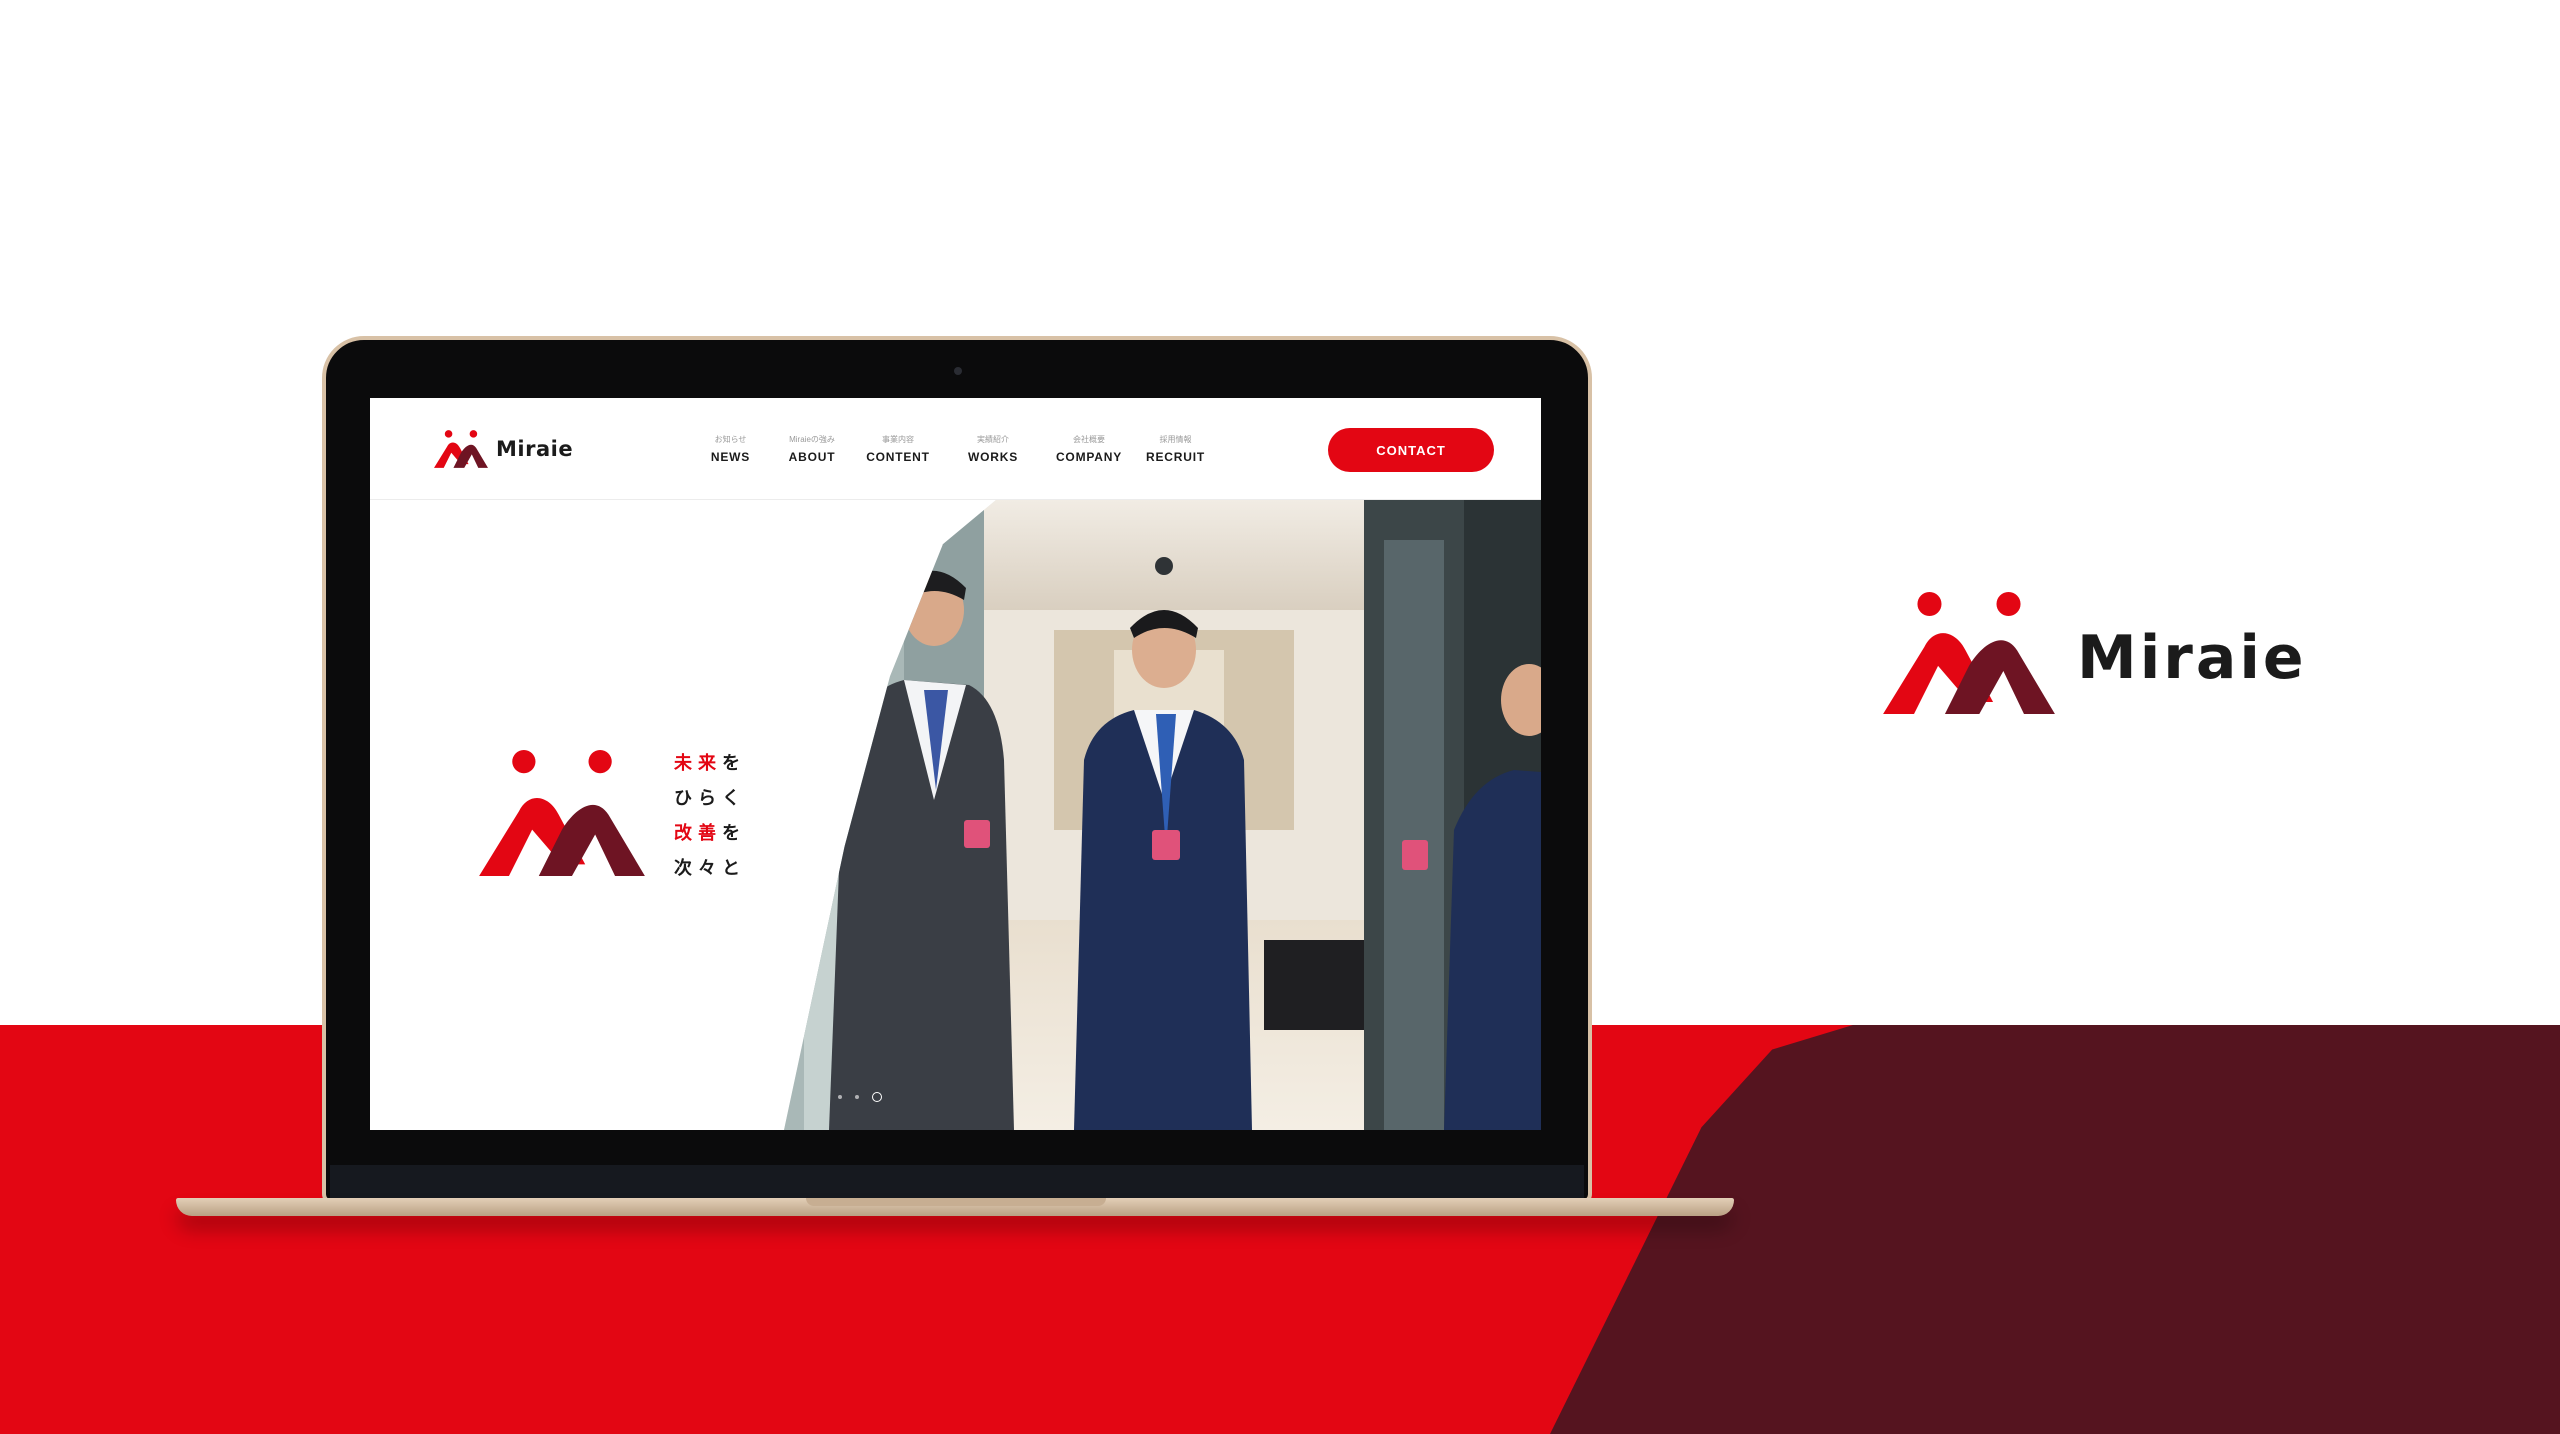 The height and width of the screenshot is (1434, 2560). What do you see at coordinates (993, 457) in the screenshot?
I see `nav-label: WORKS` at bounding box center [993, 457].